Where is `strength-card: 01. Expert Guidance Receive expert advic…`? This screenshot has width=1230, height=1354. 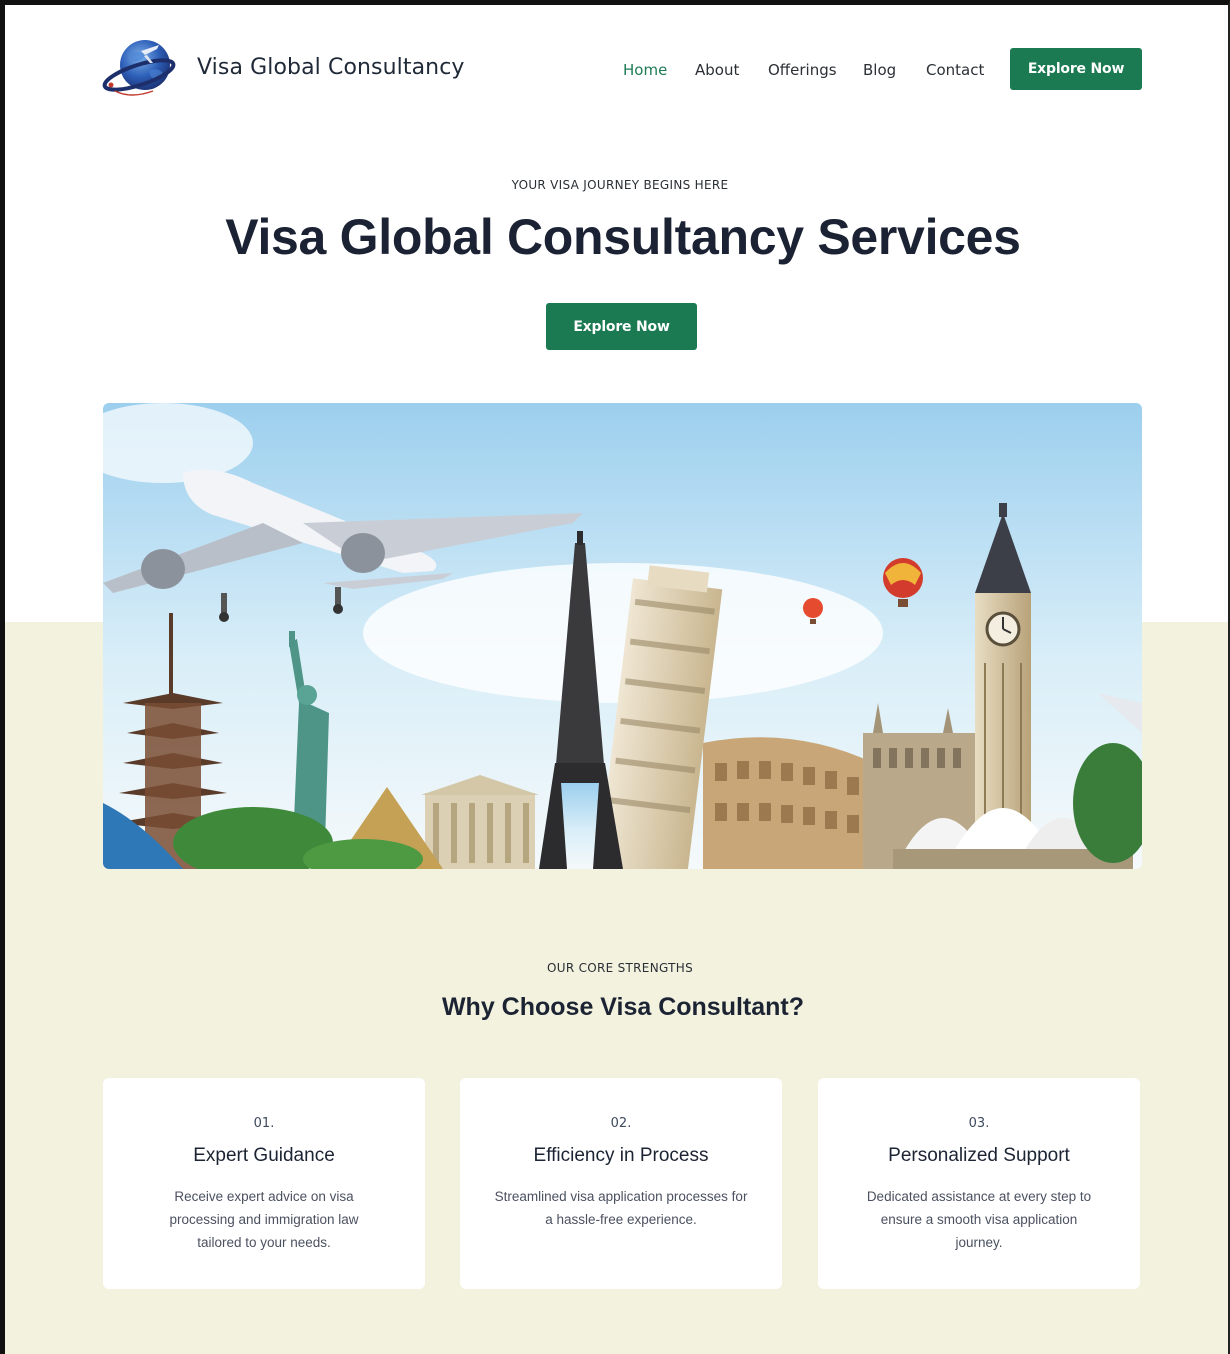 strength-card: 01. Expert Guidance Receive expert advic… is located at coordinates (264, 1183).